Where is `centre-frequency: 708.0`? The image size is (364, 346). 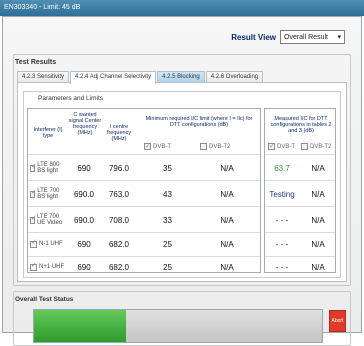
centre-frequency: 708.0 is located at coordinates (119, 220).